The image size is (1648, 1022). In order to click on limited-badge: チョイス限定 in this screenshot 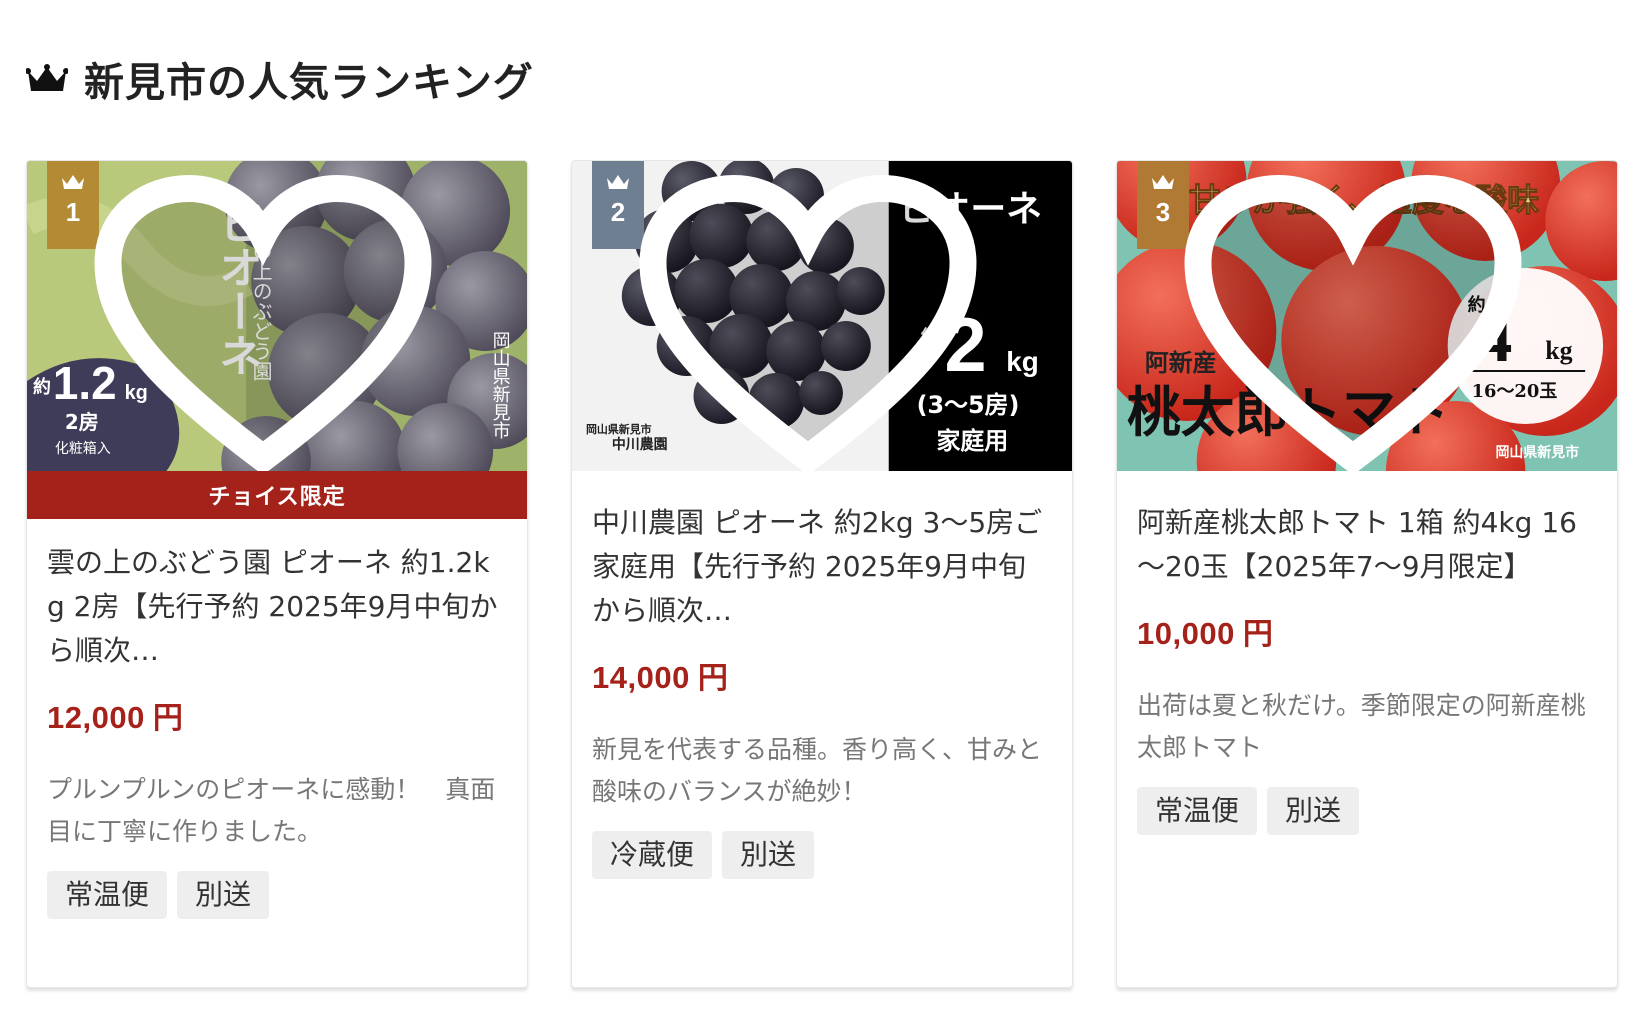, I will do `click(277, 495)`.